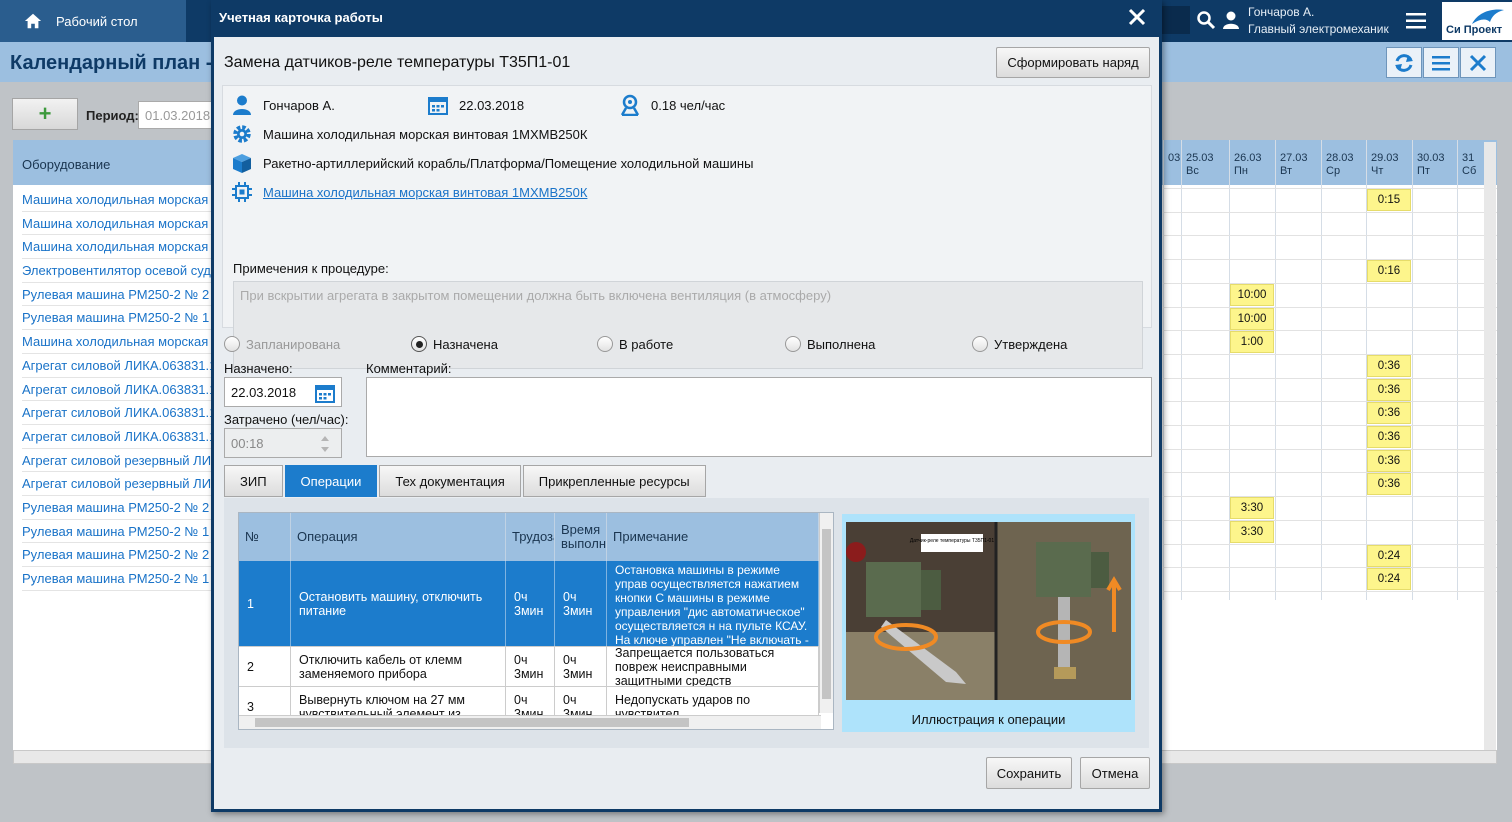 The width and height of the screenshot is (1512, 822). What do you see at coordinates (122, 271) in the screenshot?
I see `equipment-list-item: Электровентилятор осевой судовой` at bounding box center [122, 271].